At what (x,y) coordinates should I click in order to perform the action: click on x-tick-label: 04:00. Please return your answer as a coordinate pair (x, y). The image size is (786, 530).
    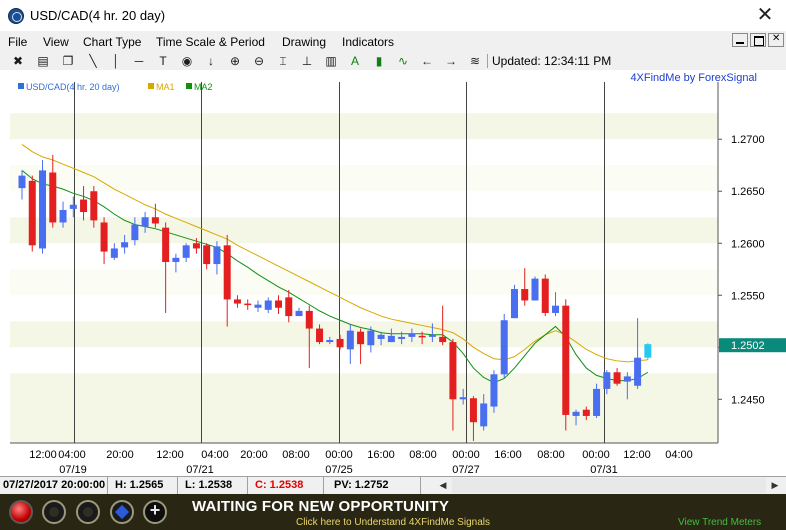
    Looking at the image, I should click on (679, 455).